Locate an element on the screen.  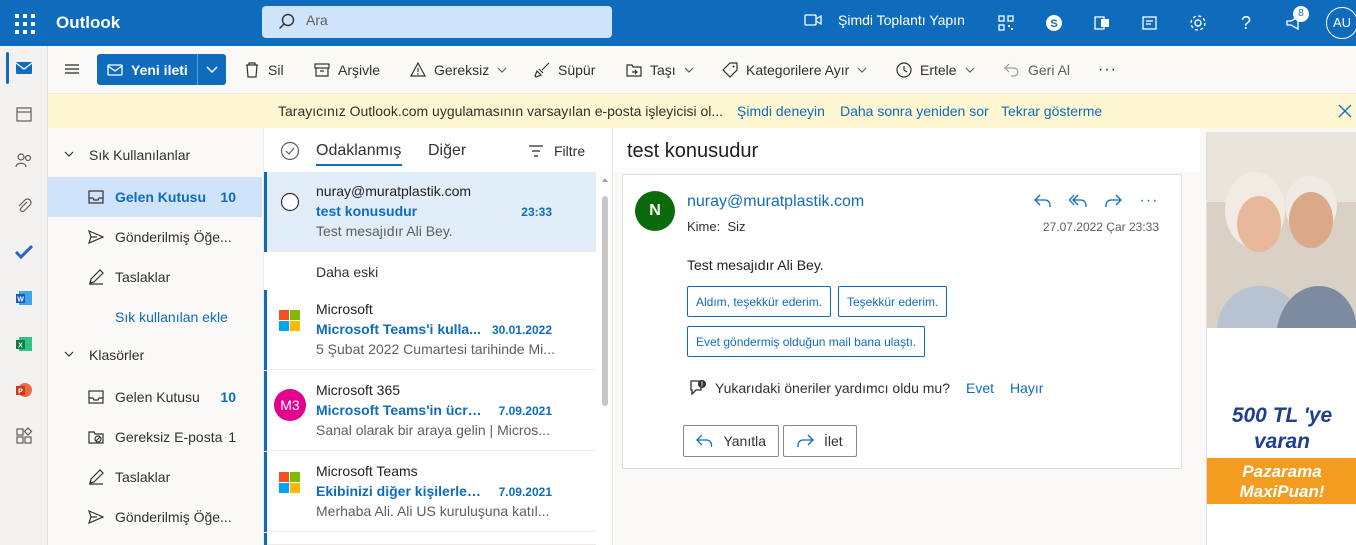
forward-button: İlet is located at coordinates (820, 441).